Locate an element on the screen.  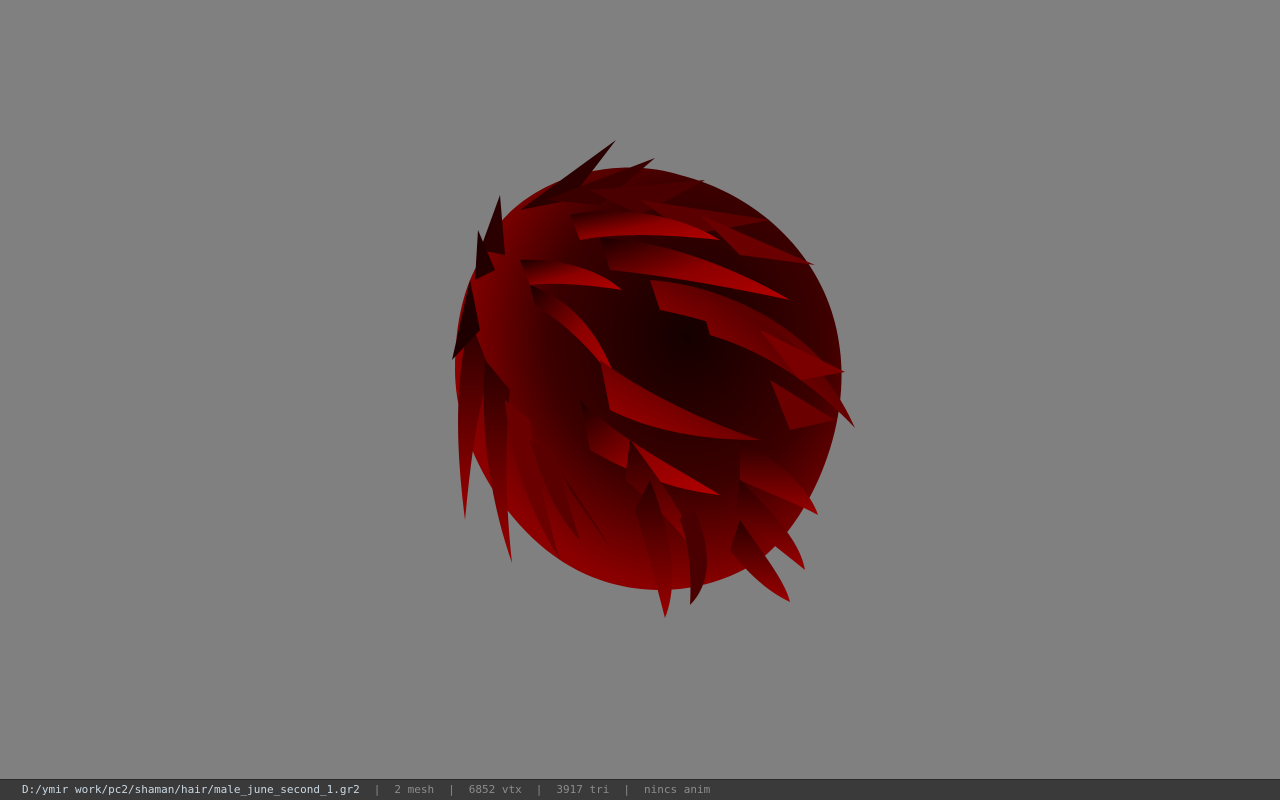
triangle-count: 3917 tri is located at coordinates (583, 789).